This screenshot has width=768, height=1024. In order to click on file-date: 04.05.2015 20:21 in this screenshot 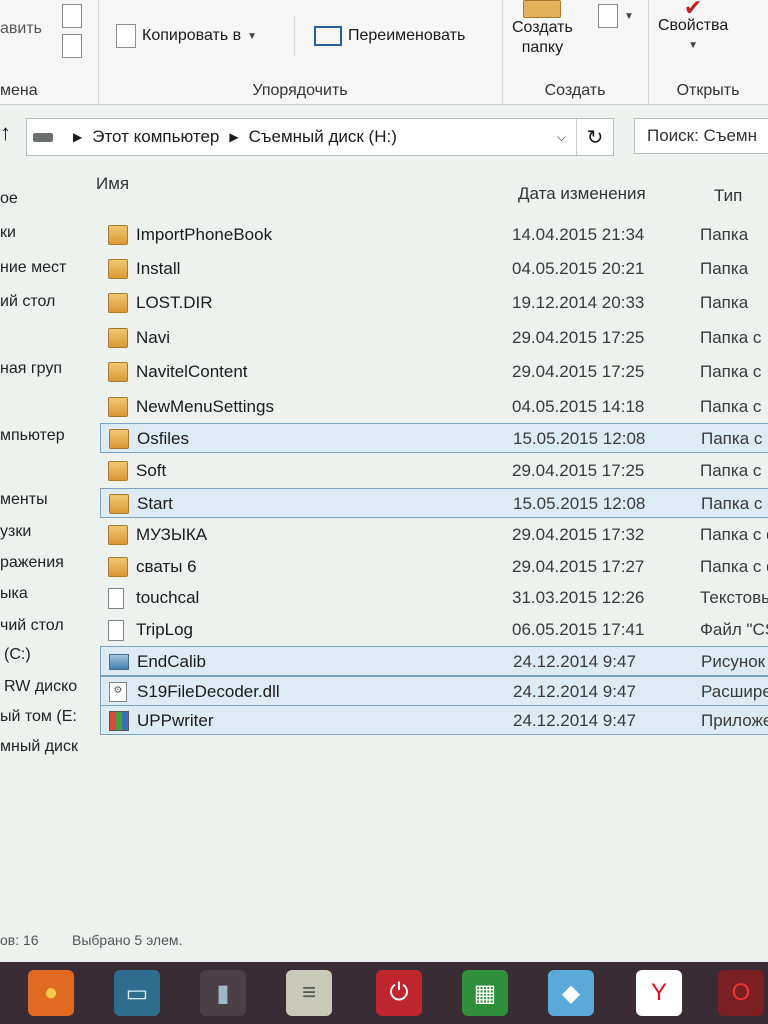, I will do `click(578, 268)`.